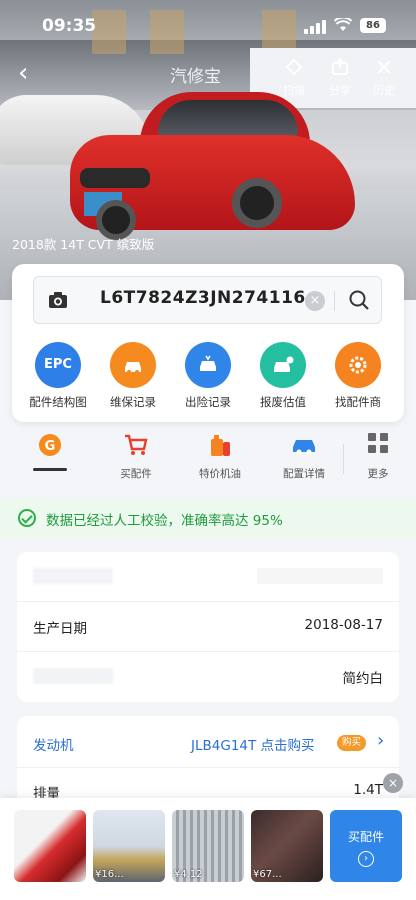 The height and width of the screenshot is (900, 416). What do you see at coordinates (358, 365) in the screenshot?
I see `gear-icon` at bounding box center [358, 365].